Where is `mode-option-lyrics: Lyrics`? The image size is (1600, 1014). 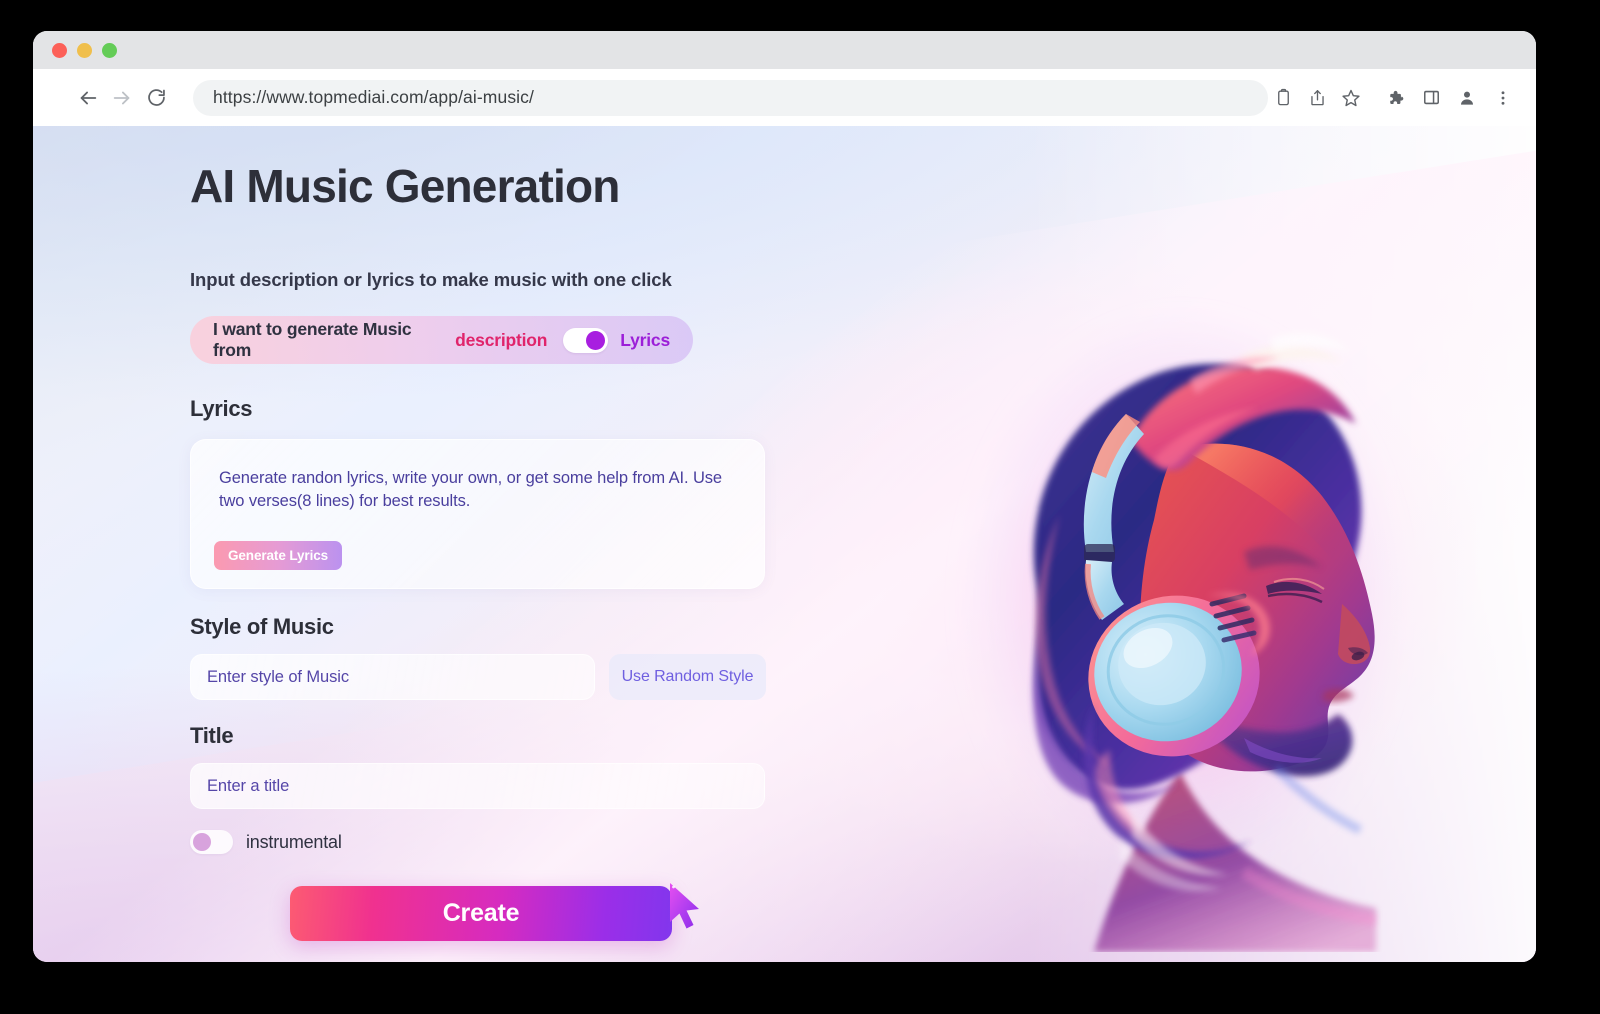
mode-option-lyrics: Lyrics is located at coordinates (645, 340).